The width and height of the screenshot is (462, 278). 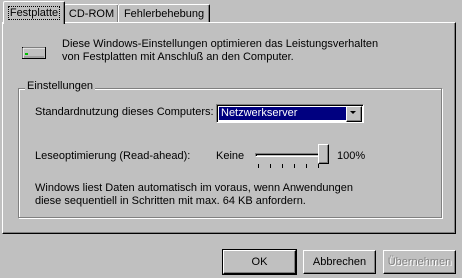 I want to click on cancel-button: Abbrechen, so click(x=339, y=262).